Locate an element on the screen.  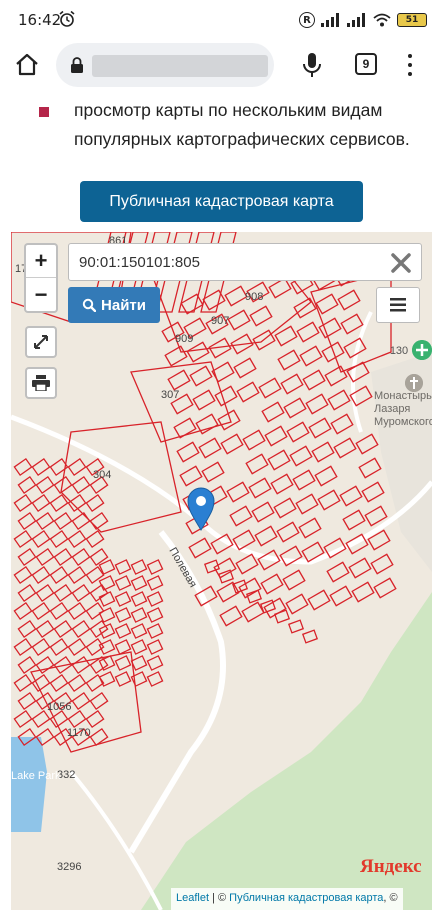
parcel-label-304: 304 is located at coordinates (102, 475).